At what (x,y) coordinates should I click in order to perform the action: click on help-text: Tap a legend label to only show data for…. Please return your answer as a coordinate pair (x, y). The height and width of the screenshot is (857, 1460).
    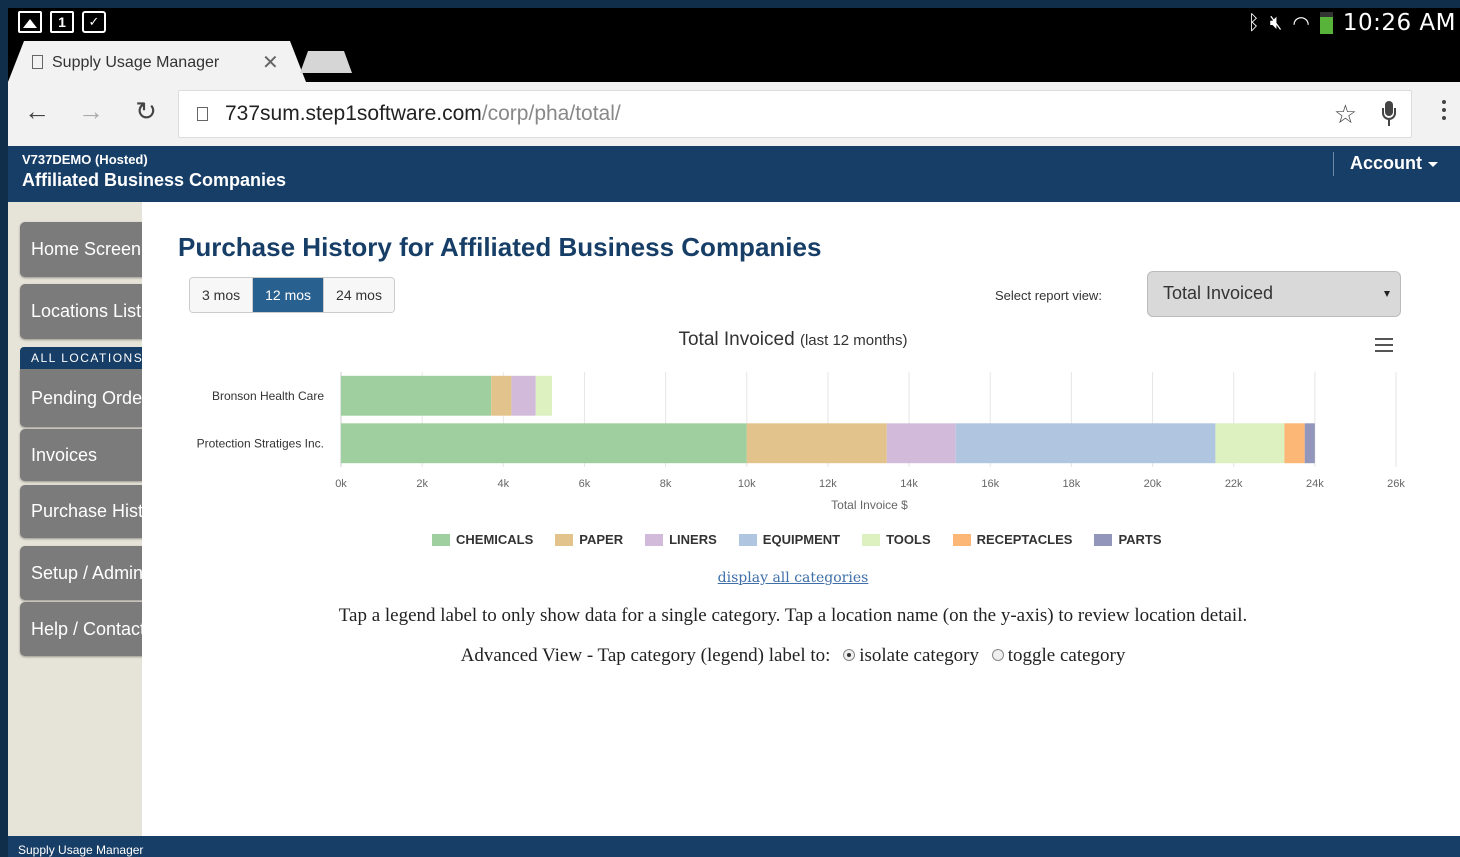
    Looking at the image, I should click on (793, 615).